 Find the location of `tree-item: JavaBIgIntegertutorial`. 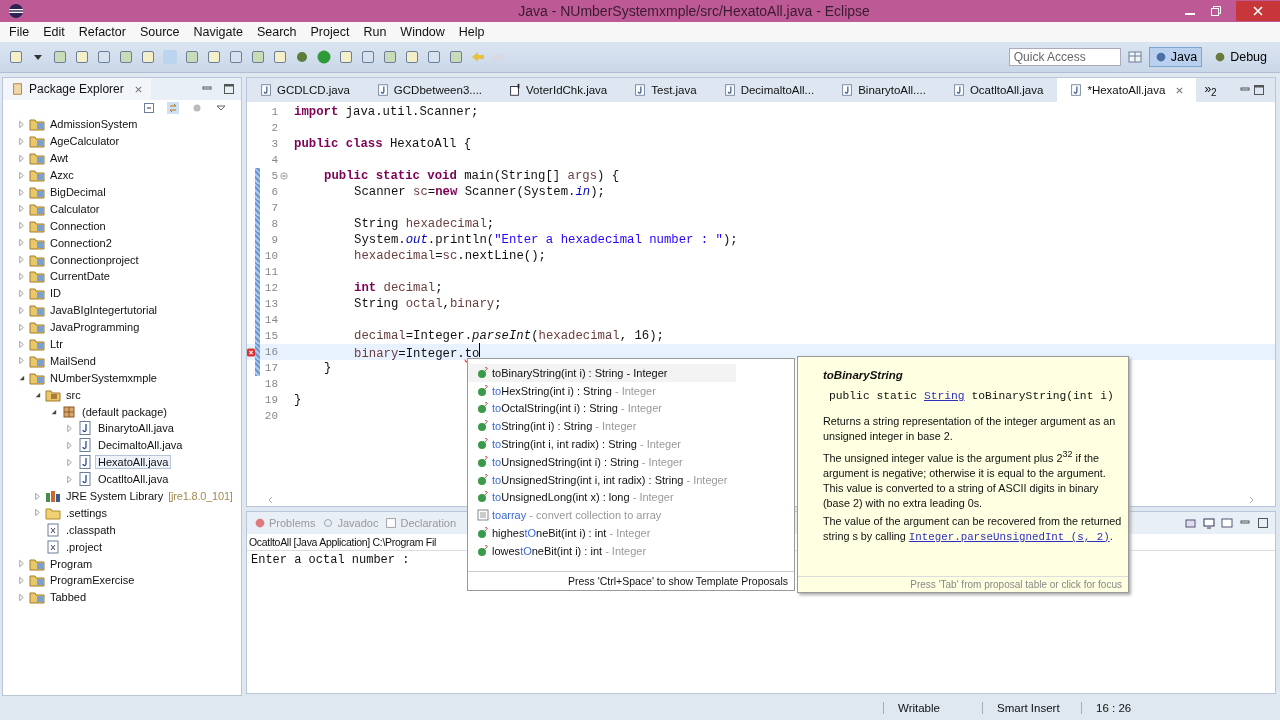

tree-item: JavaBIgIntegertutorial is located at coordinates (103, 310).